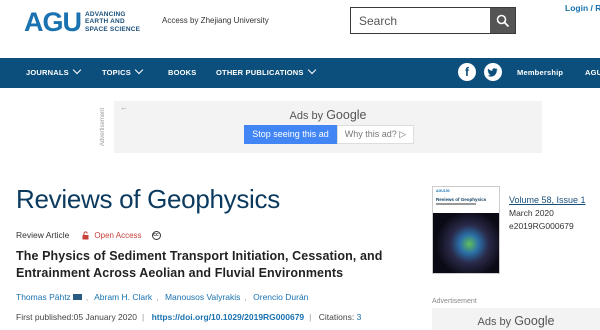  What do you see at coordinates (540, 73) in the screenshot?
I see `nav-membership: Membership` at bounding box center [540, 73].